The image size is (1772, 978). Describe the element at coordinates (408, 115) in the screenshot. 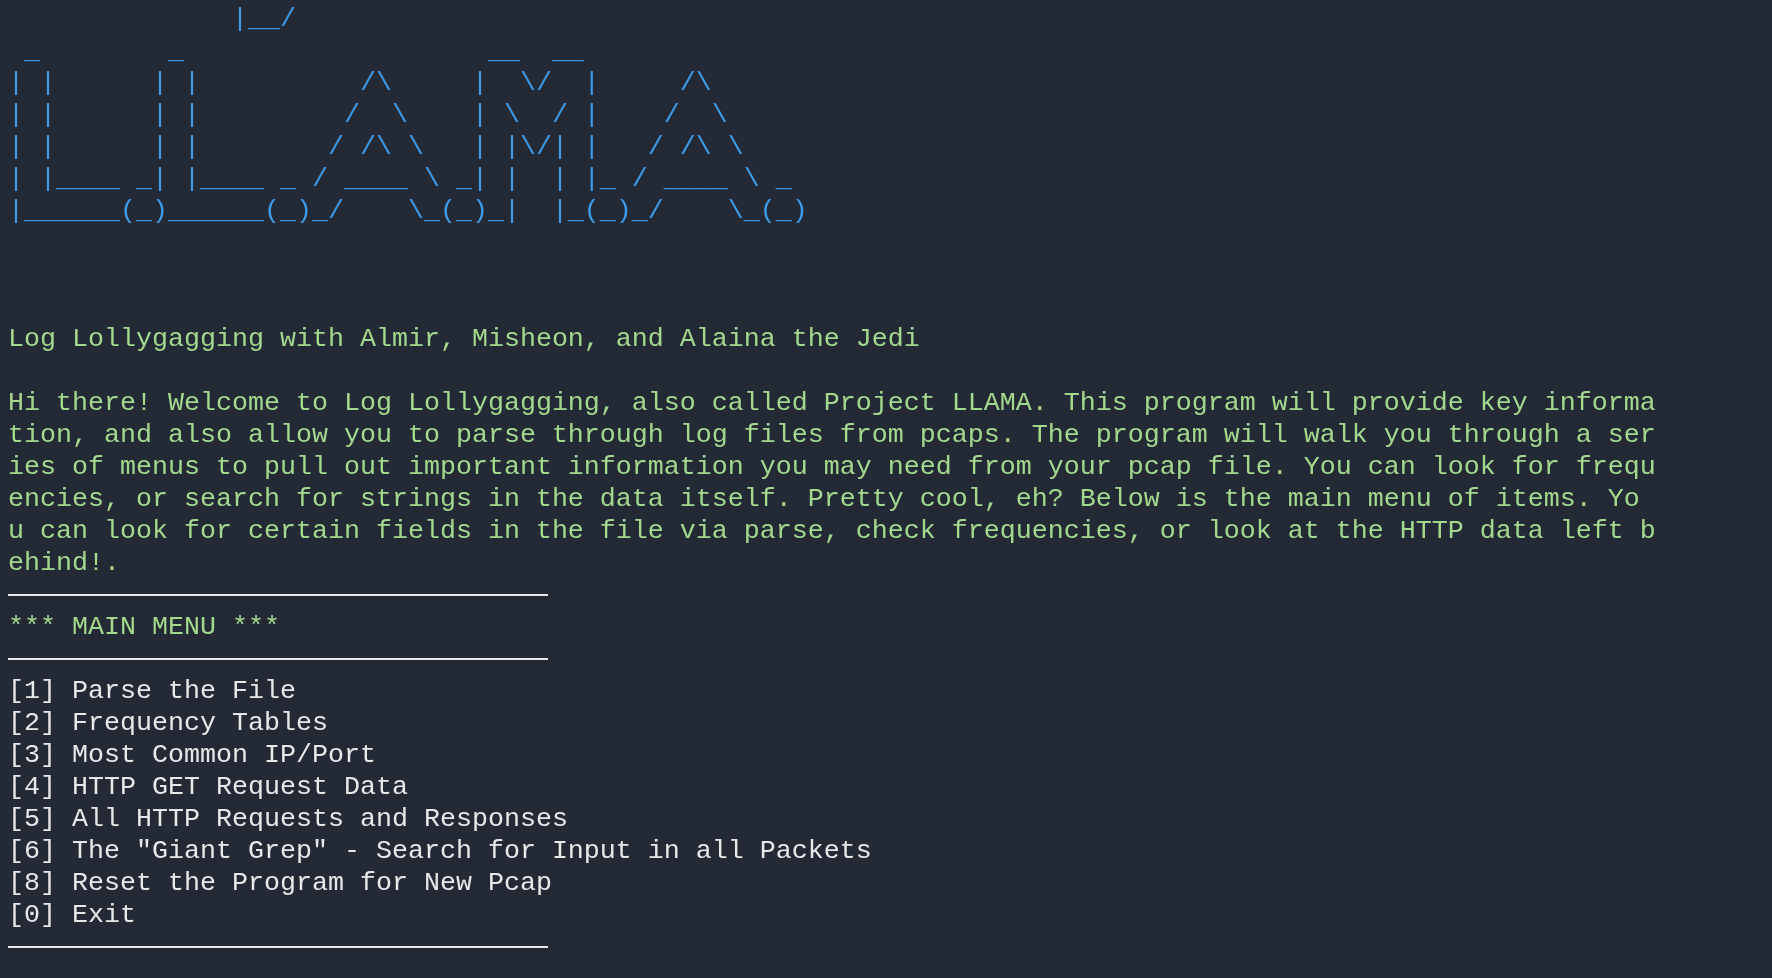

I see `ascii-logo: |__/ _ _ __ __ | | | | /\ | \/ | /\ | | | | / \ | \ / | / \ | | | | / /\ \ | |\/| | / /\ \ | |____ _| |____ _ / ____ \ _| | | |_ / ____ \ _ |______(_)______(_)_/ \_(_)_| |_(_)_/ \_(_)` at that location.